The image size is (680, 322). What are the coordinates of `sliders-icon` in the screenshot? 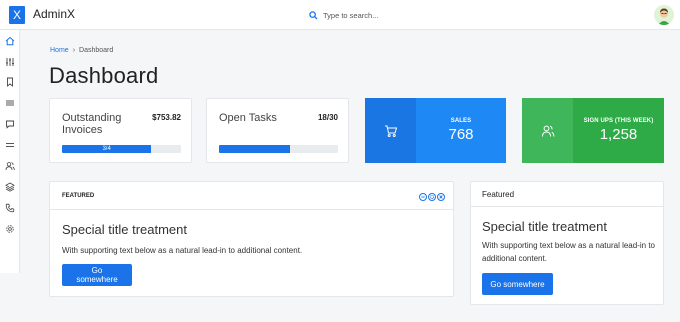 It's located at (10, 62).